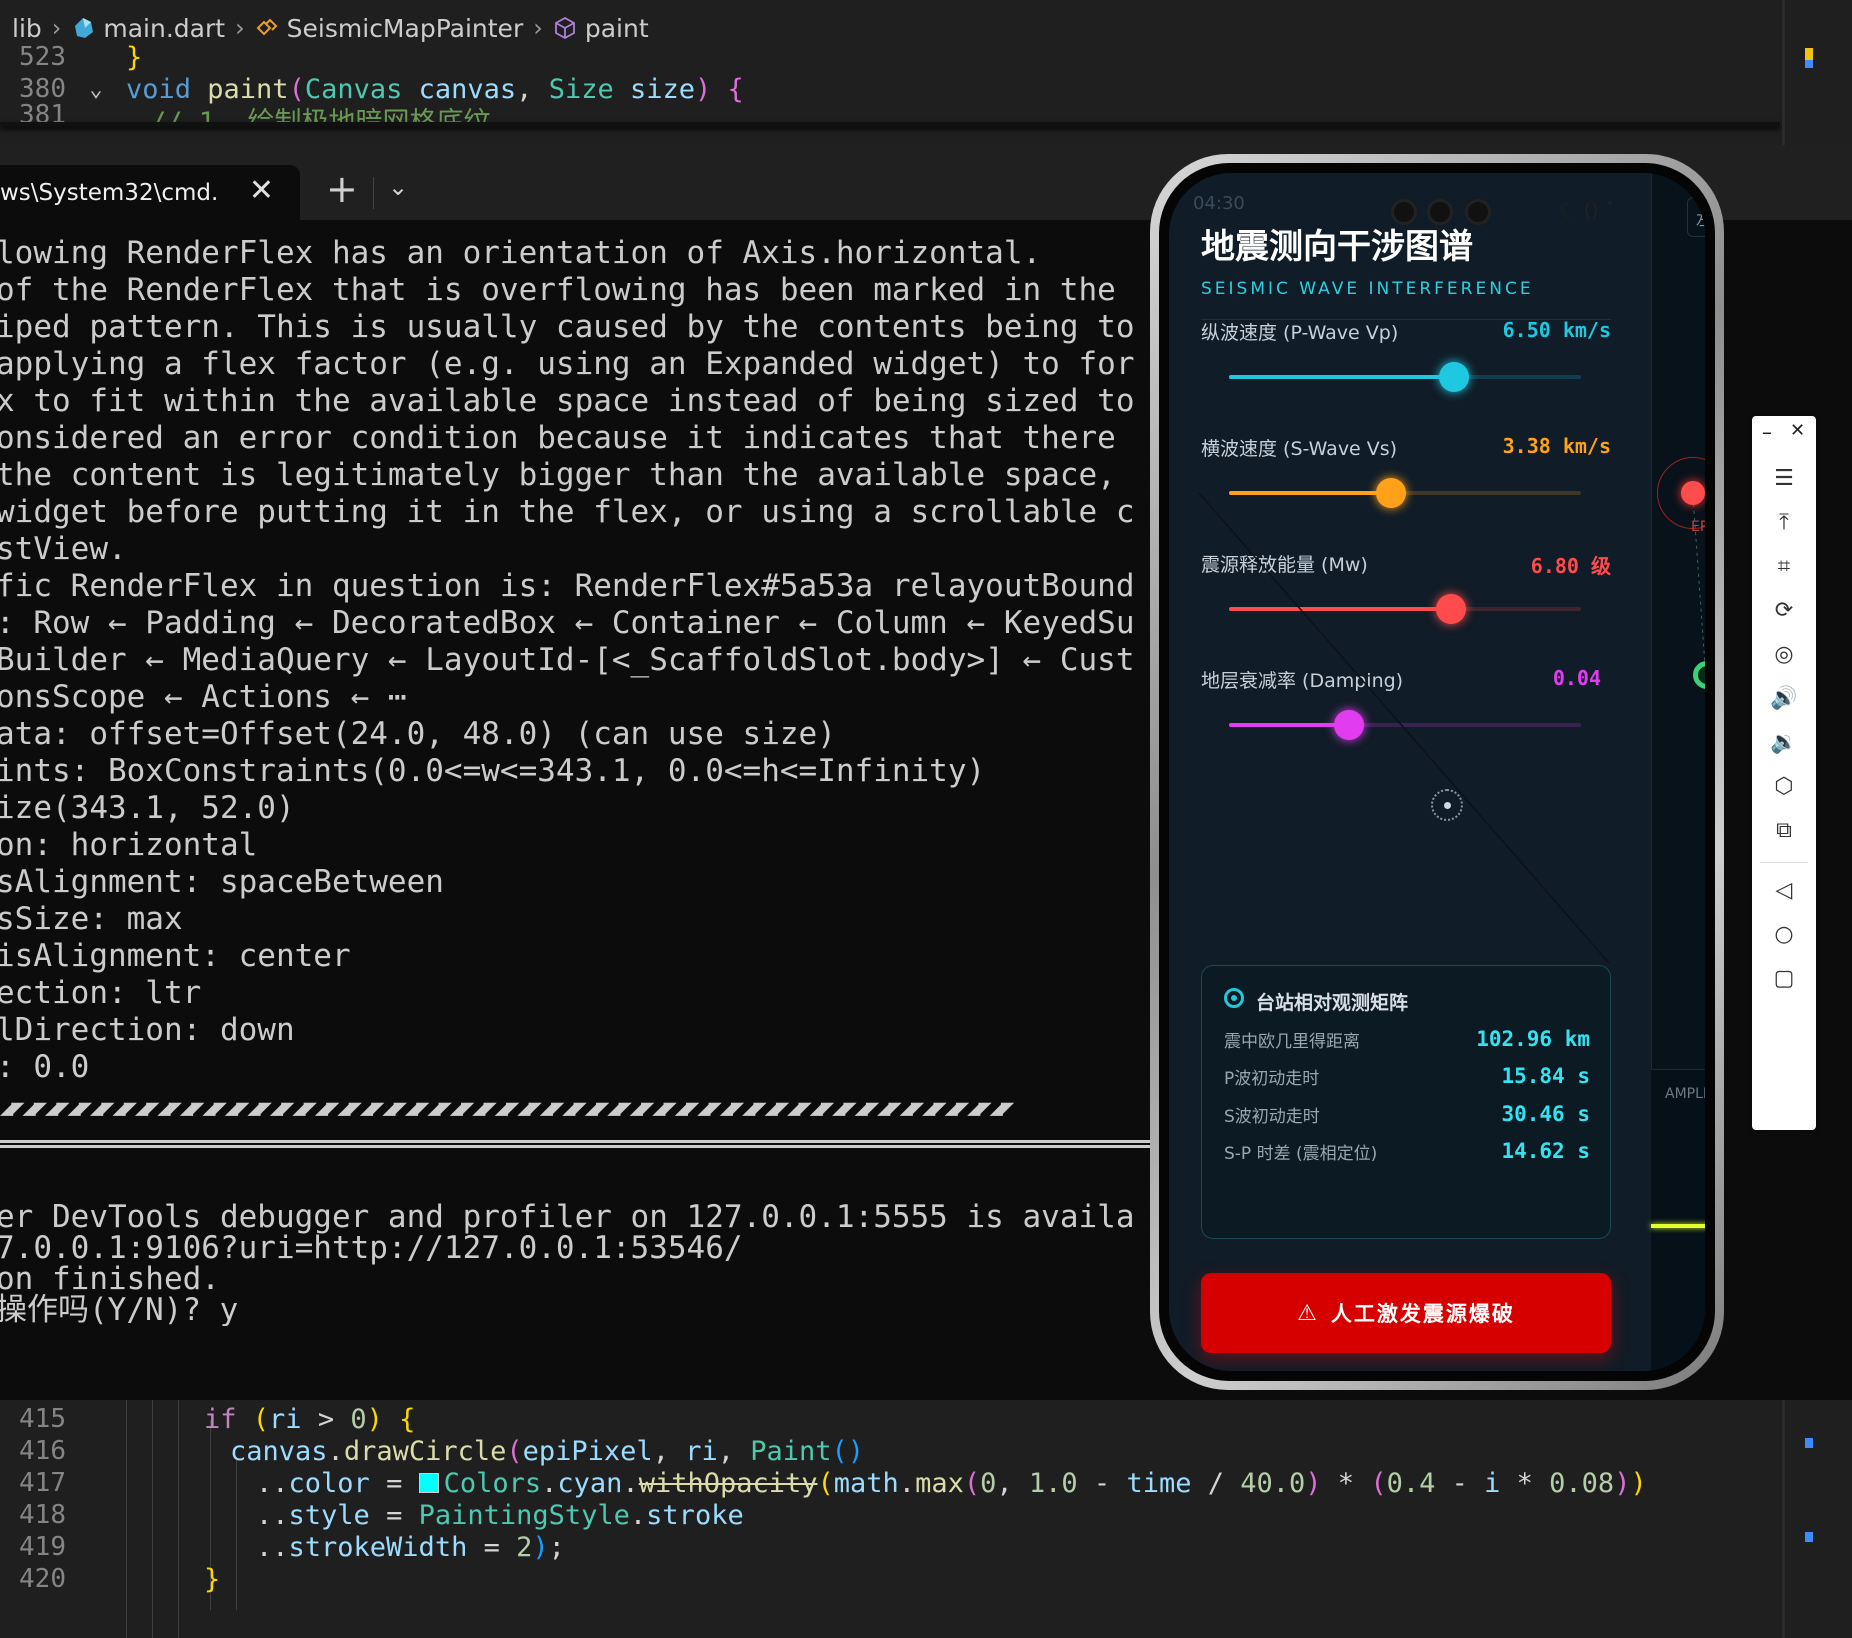 This screenshot has width=1852, height=1638. What do you see at coordinates (42, 57) in the screenshot?
I see `line-number: 523` at bounding box center [42, 57].